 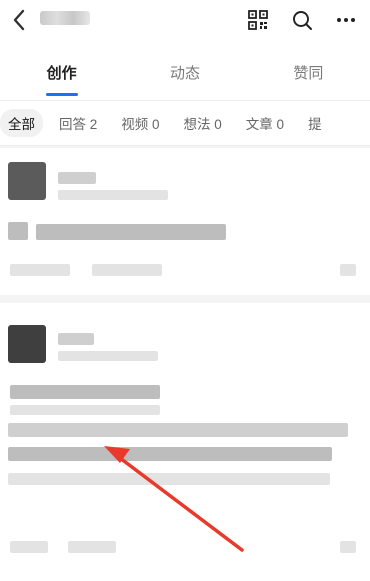 What do you see at coordinates (258, 20) in the screenshot?
I see `qr-code-icon` at bounding box center [258, 20].